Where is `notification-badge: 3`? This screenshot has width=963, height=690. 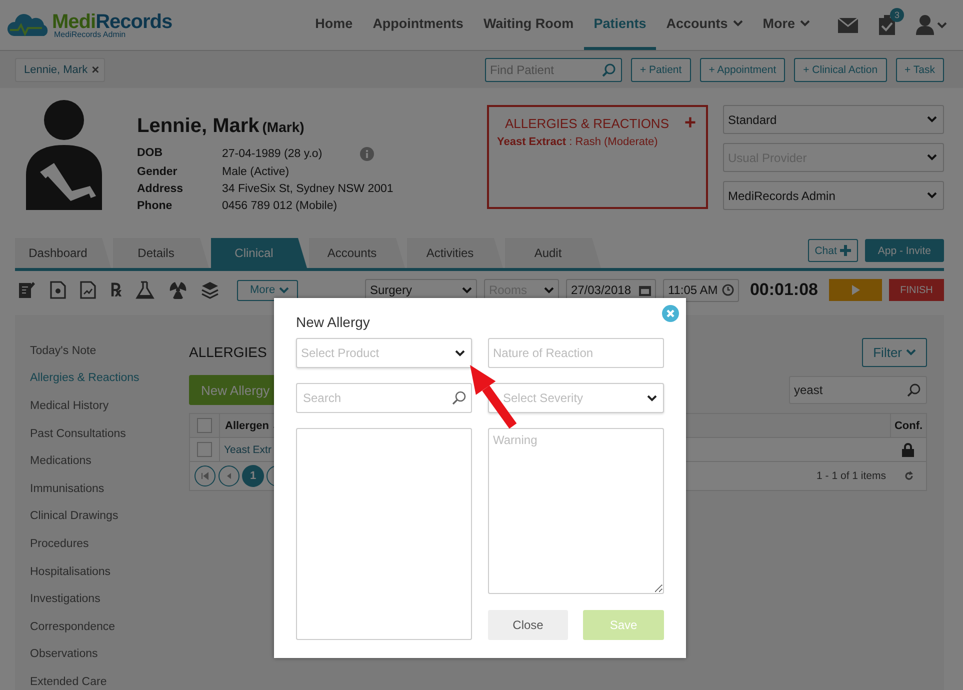
notification-badge: 3 is located at coordinates (897, 15).